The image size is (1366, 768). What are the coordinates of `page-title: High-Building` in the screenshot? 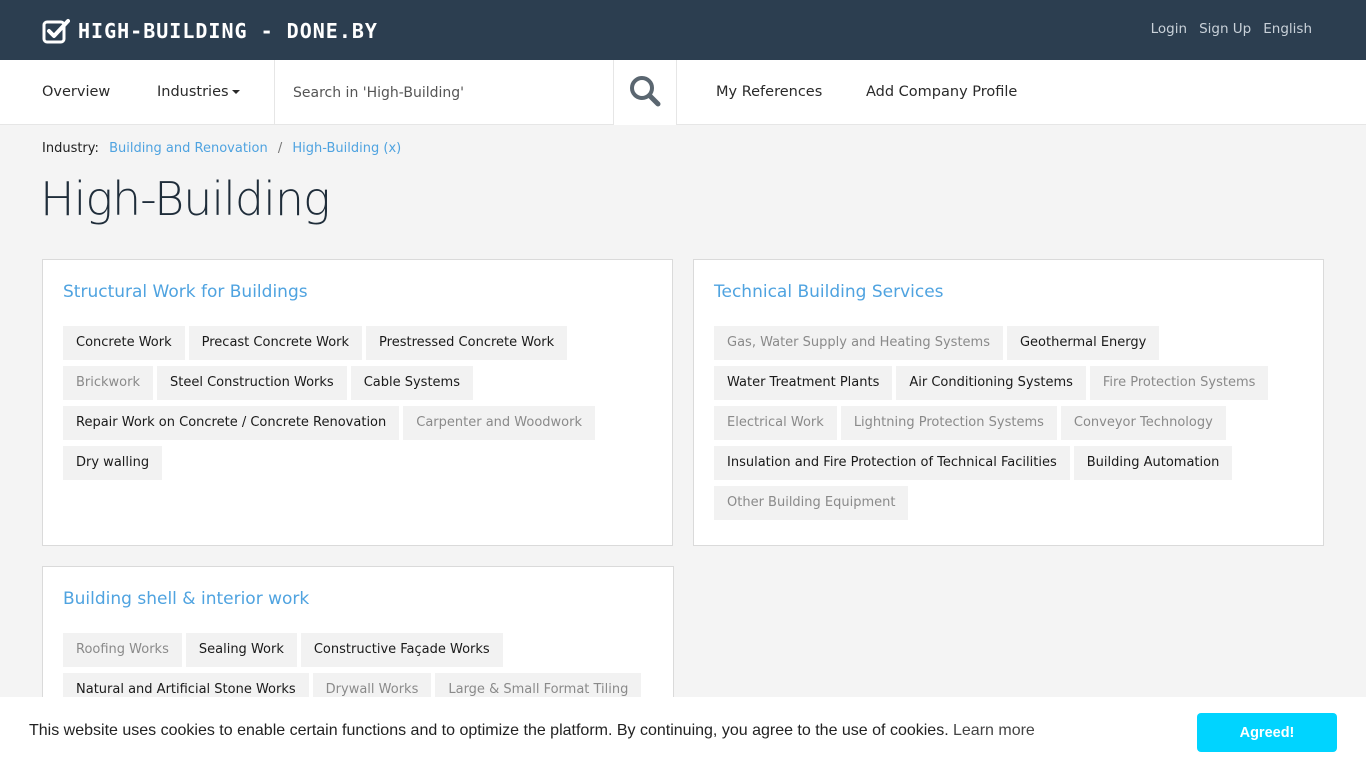 It's located at (185, 199).